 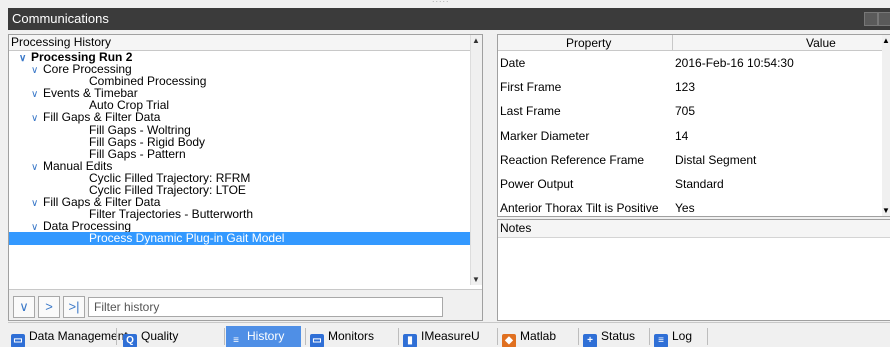 What do you see at coordinates (694, 43) in the screenshot?
I see `properties-header: Property Value` at bounding box center [694, 43].